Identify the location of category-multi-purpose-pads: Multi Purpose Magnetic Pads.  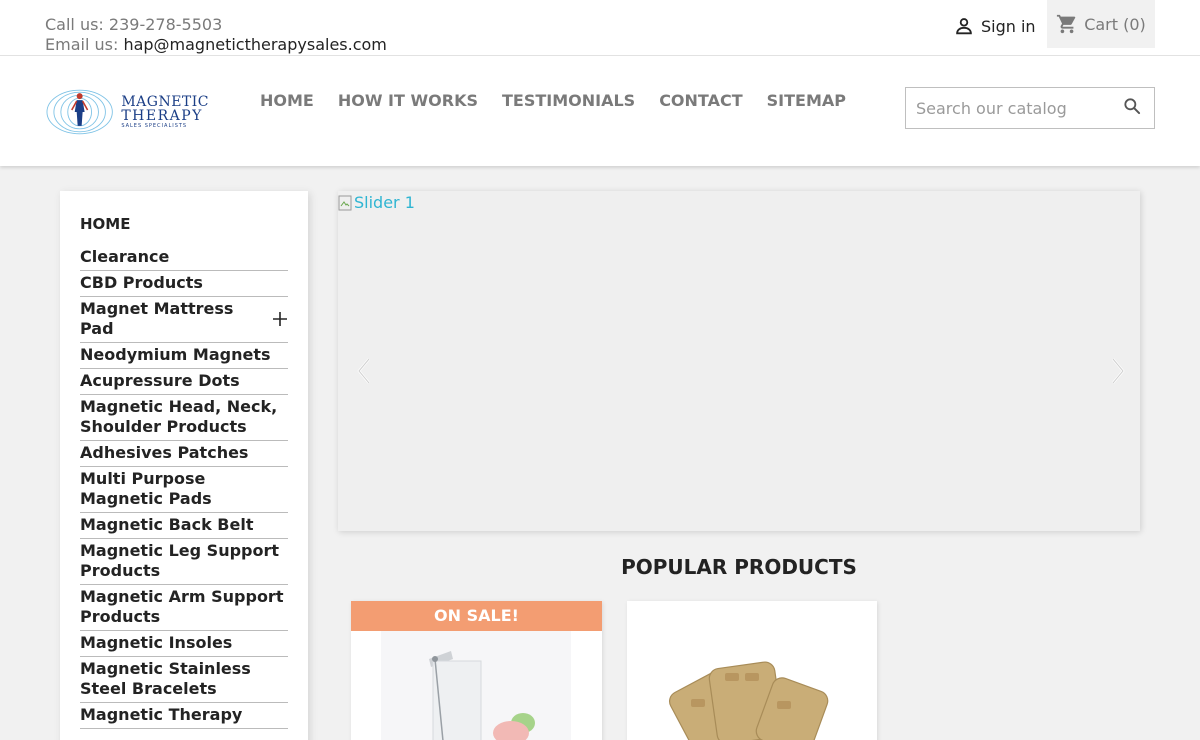
(184, 490).